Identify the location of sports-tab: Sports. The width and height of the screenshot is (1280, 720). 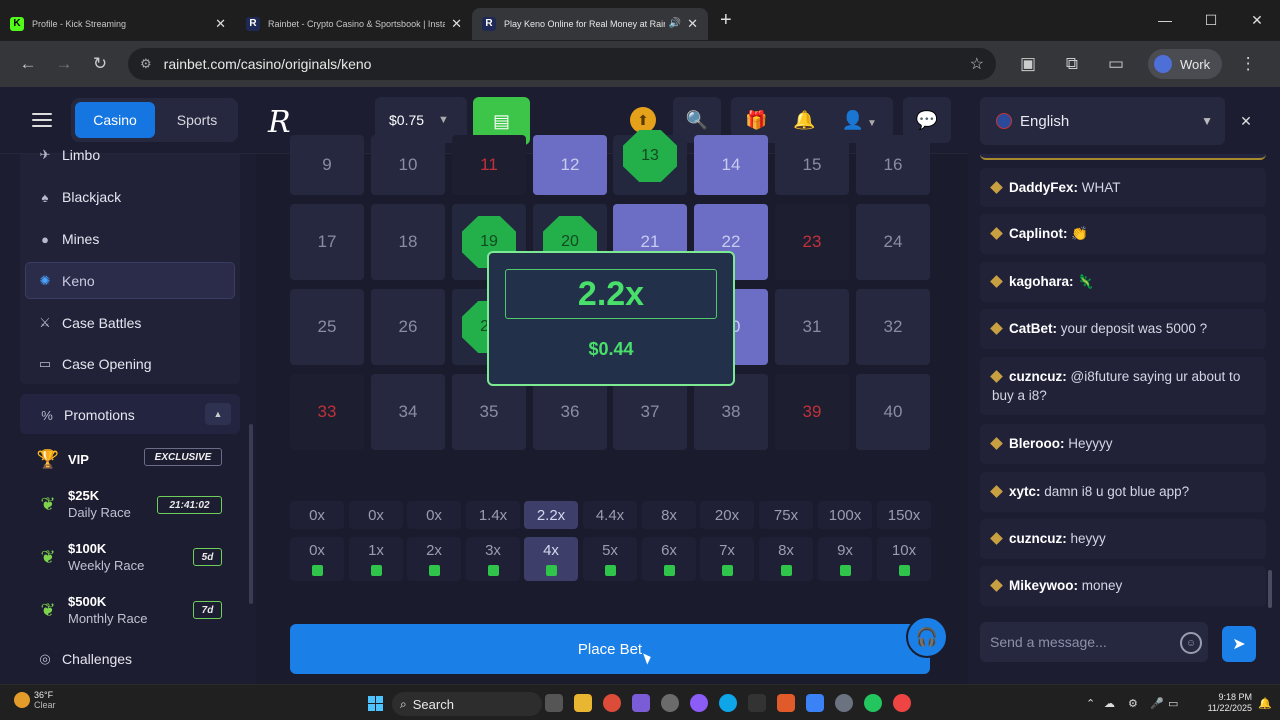
(197, 120).